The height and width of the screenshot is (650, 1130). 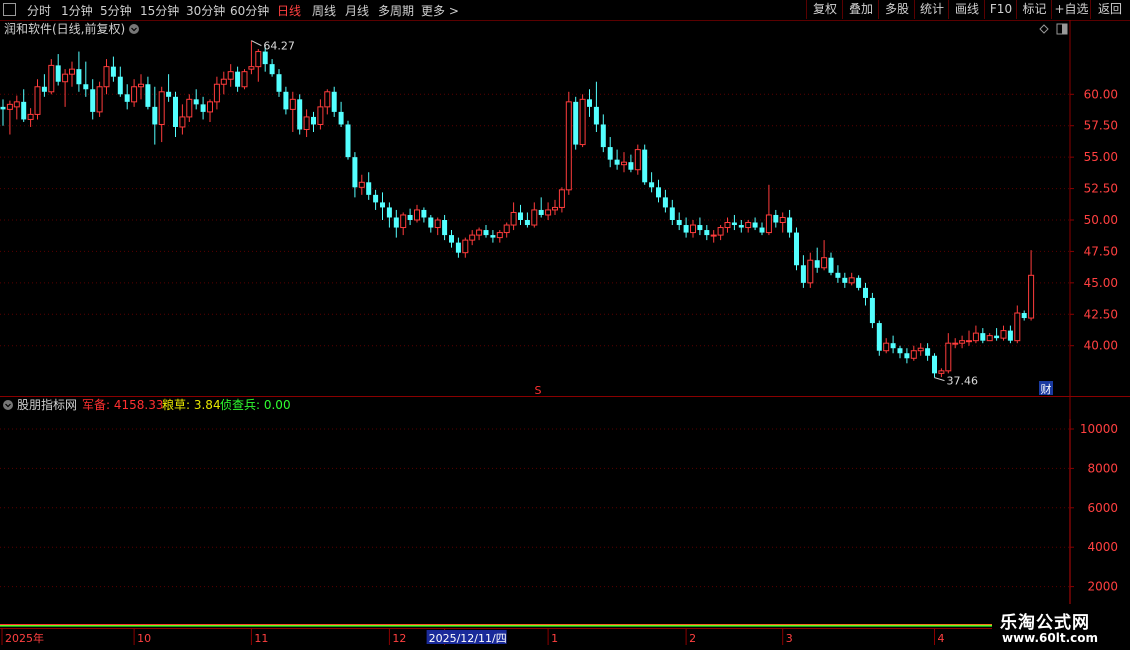 I want to click on price-tick-label: 47.50, so click(x=1101, y=251).